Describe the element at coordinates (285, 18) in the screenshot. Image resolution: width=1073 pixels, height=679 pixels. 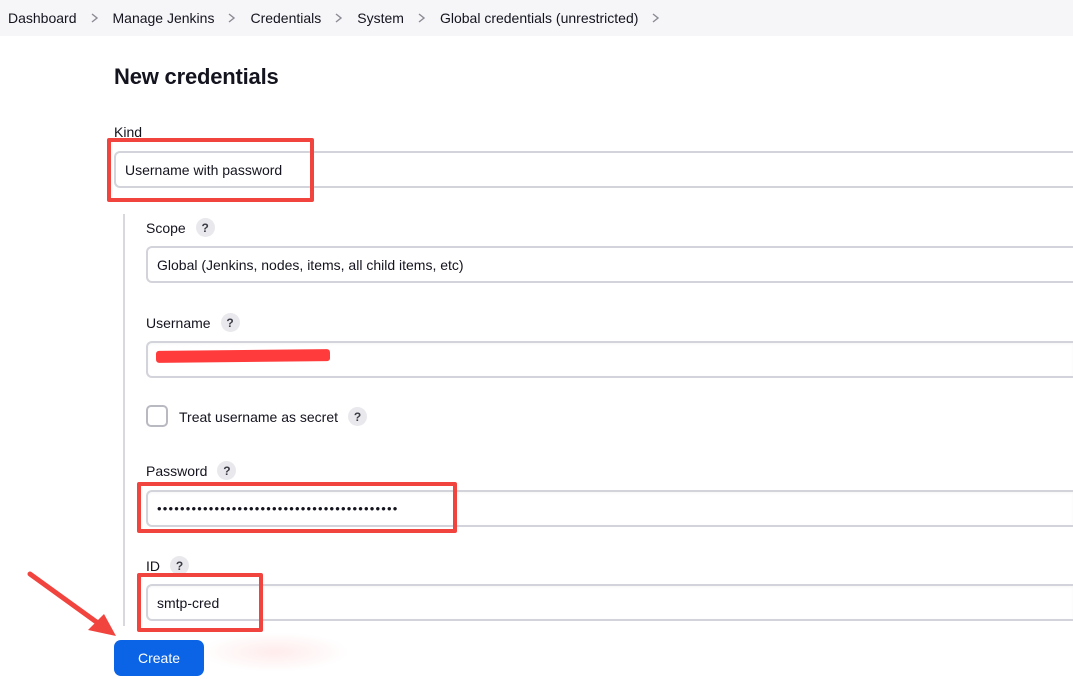
I see `breadcrumb-credentials: Credentials` at that location.